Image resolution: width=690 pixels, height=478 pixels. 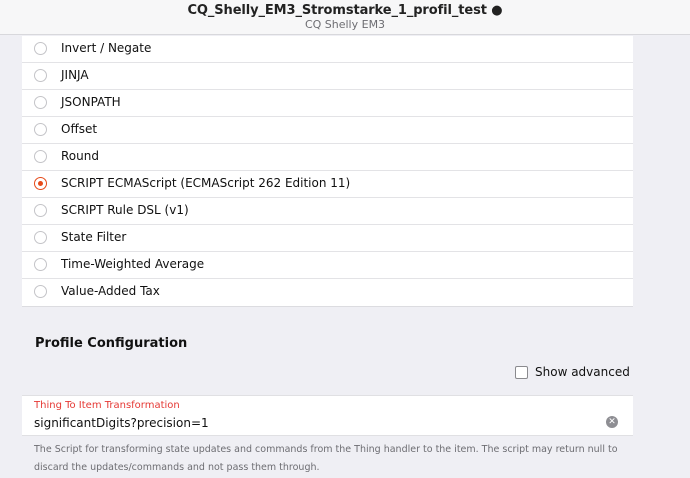 What do you see at coordinates (121, 423) in the screenshot?
I see `thing-to-item-transformation-input: significantDigits?precision=1` at bounding box center [121, 423].